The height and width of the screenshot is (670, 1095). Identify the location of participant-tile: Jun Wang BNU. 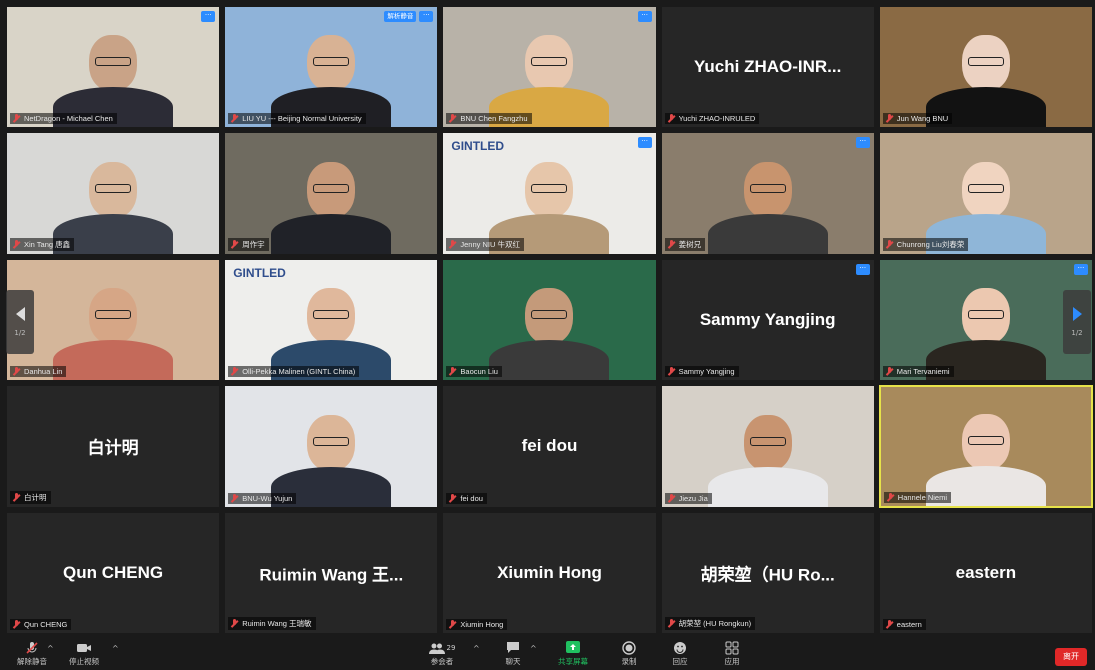
(985, 67).